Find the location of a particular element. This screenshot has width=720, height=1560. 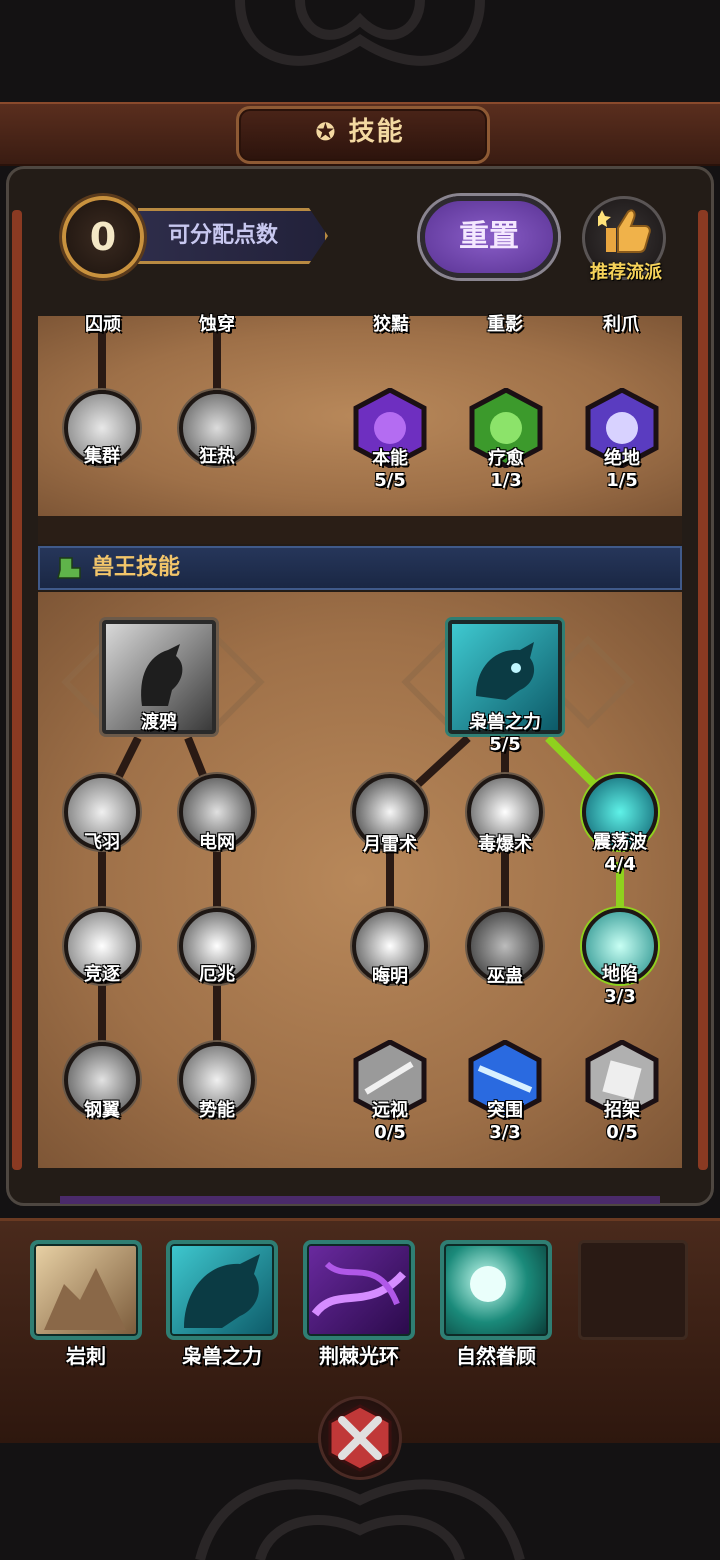

boot-icon is located at coordinates (69, 568).